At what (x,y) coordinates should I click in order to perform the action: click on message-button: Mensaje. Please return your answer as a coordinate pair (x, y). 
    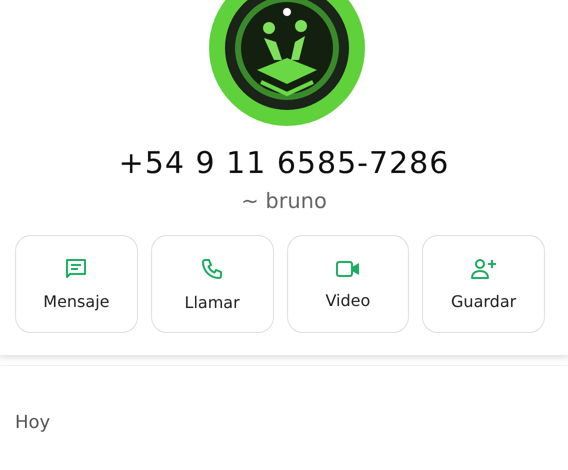
    Looking at the image, I should click on (76, 284).